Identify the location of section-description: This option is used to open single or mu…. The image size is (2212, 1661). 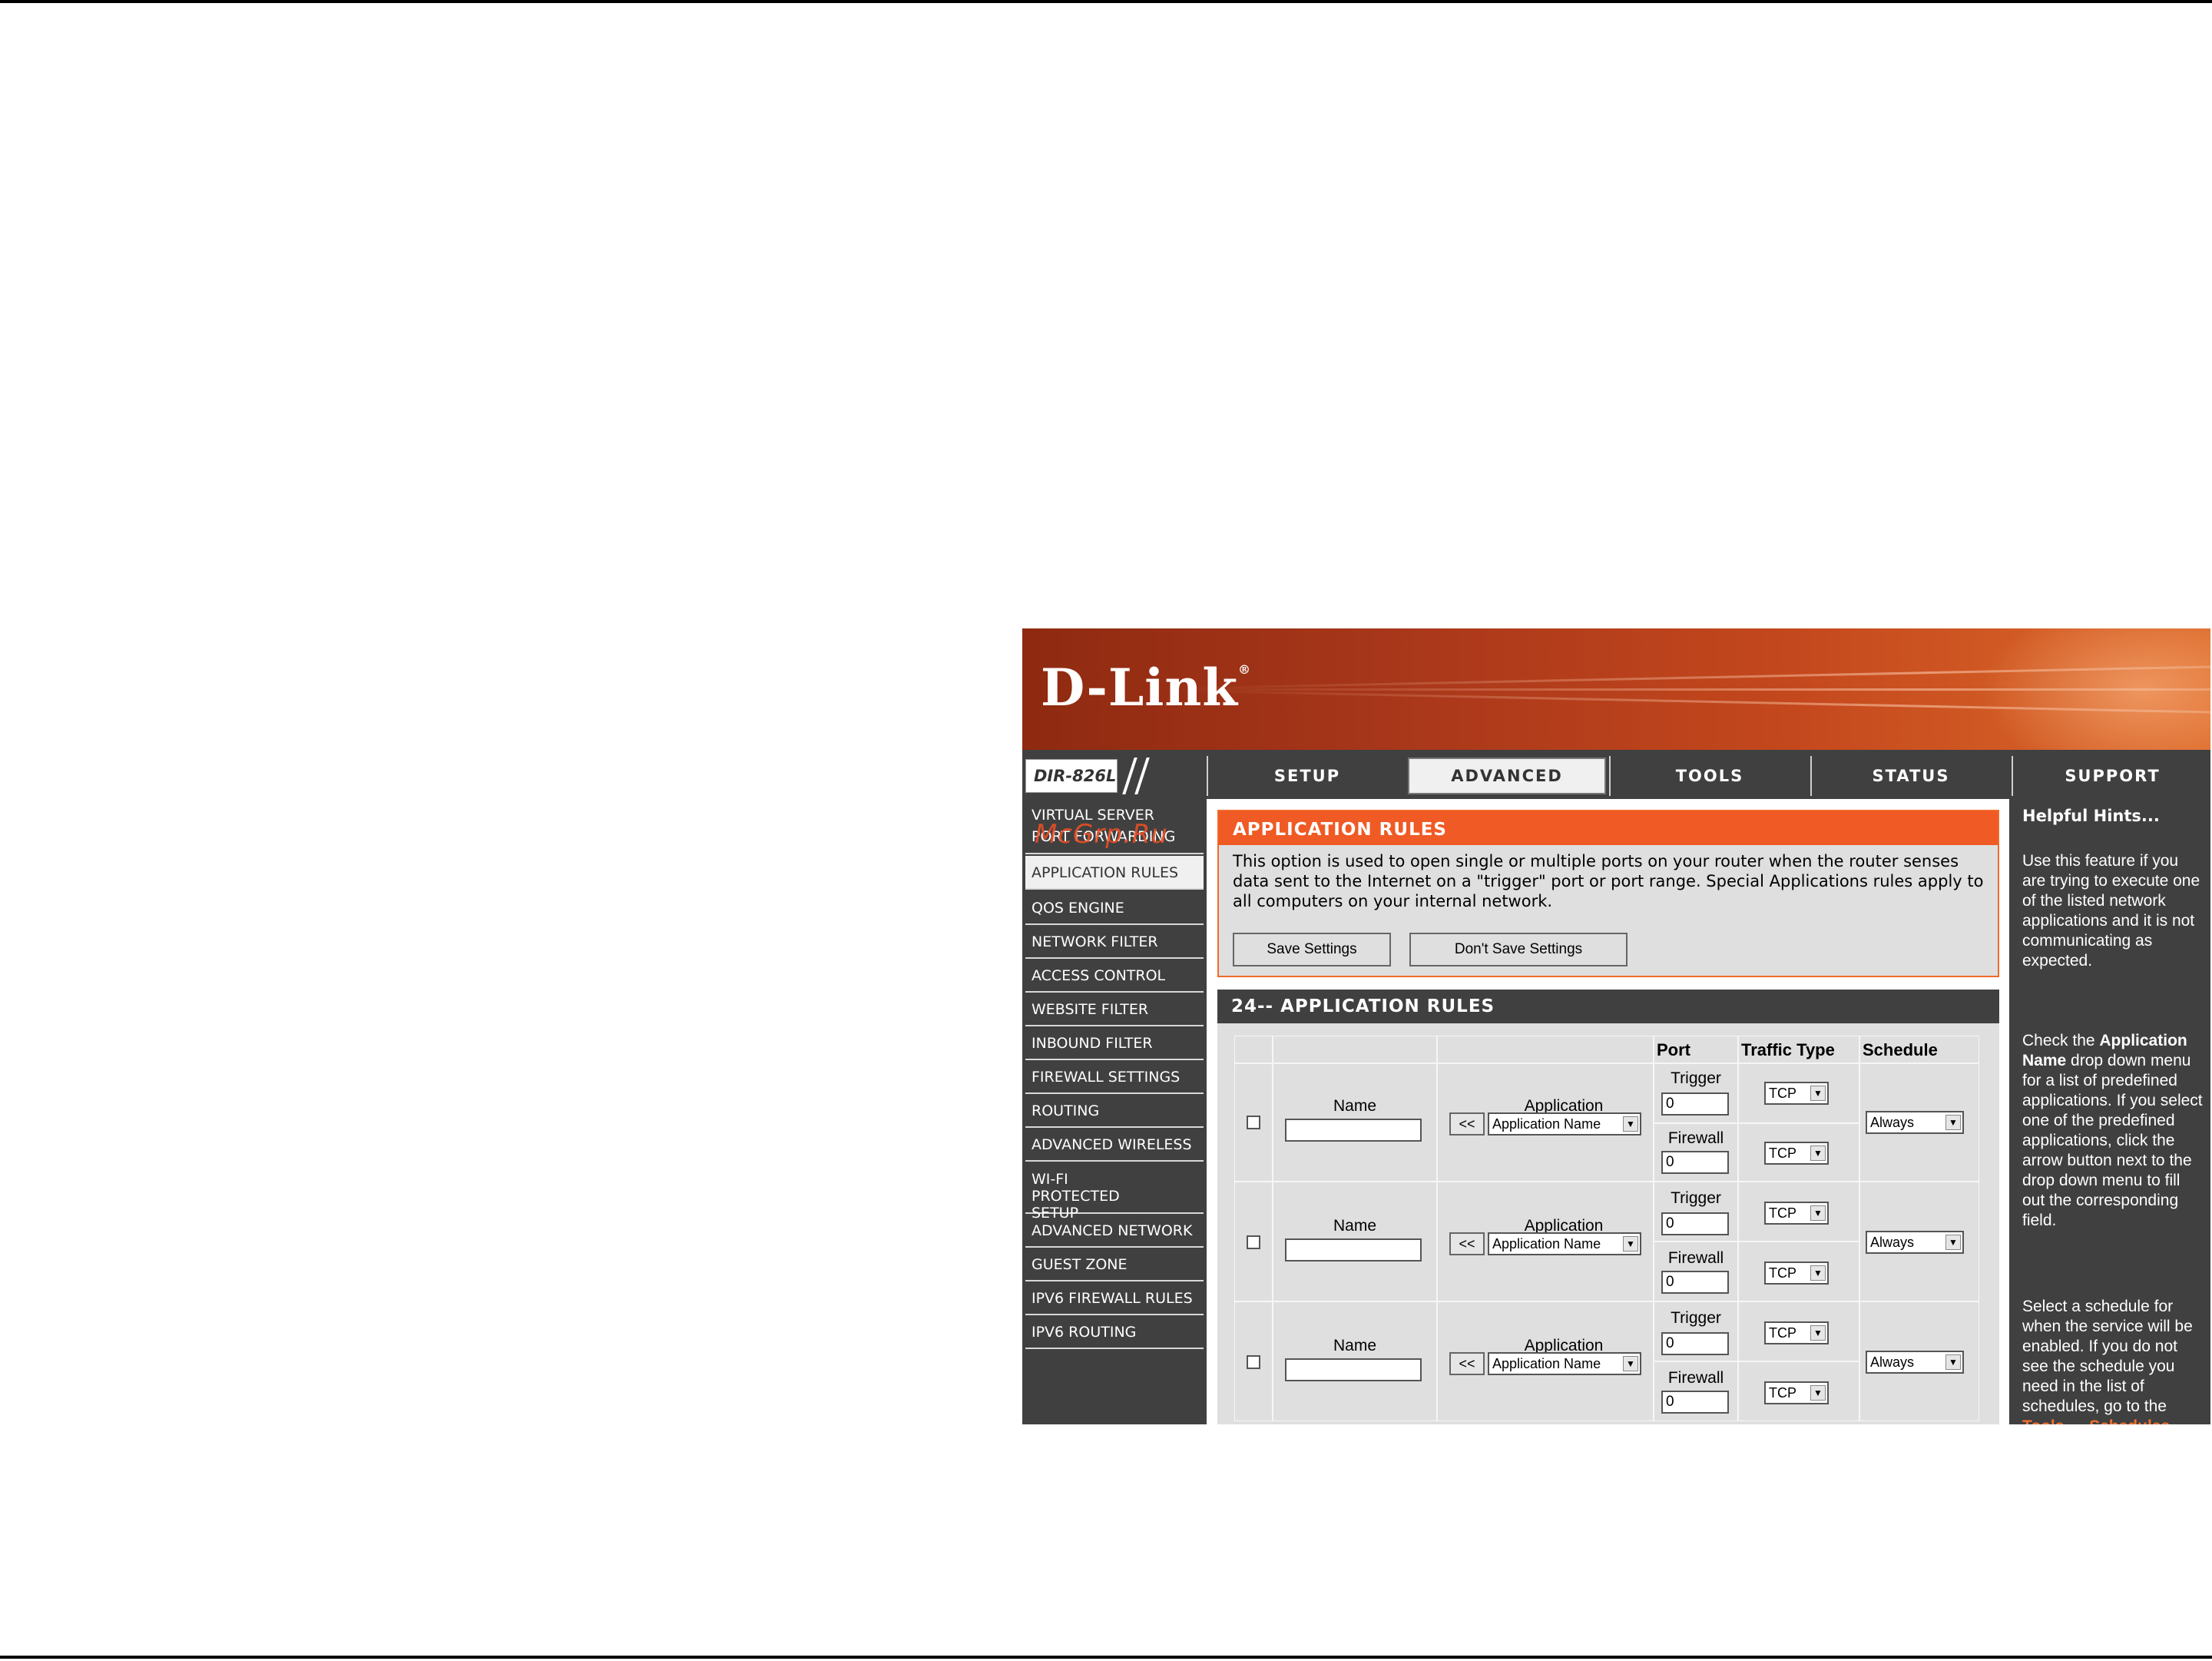
(1608, 881).